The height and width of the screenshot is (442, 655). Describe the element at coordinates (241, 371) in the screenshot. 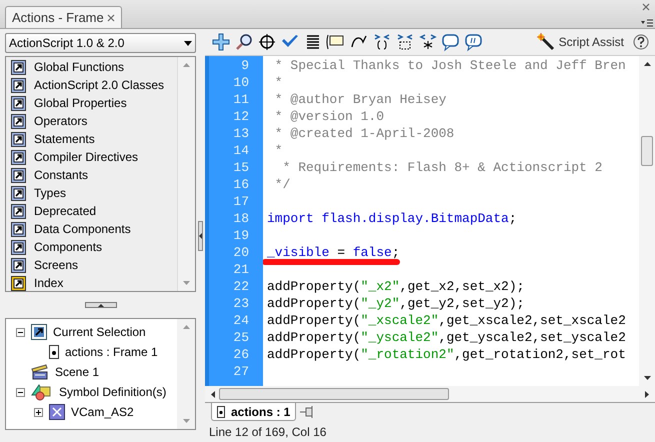

I see `line-number: 27` at that location.